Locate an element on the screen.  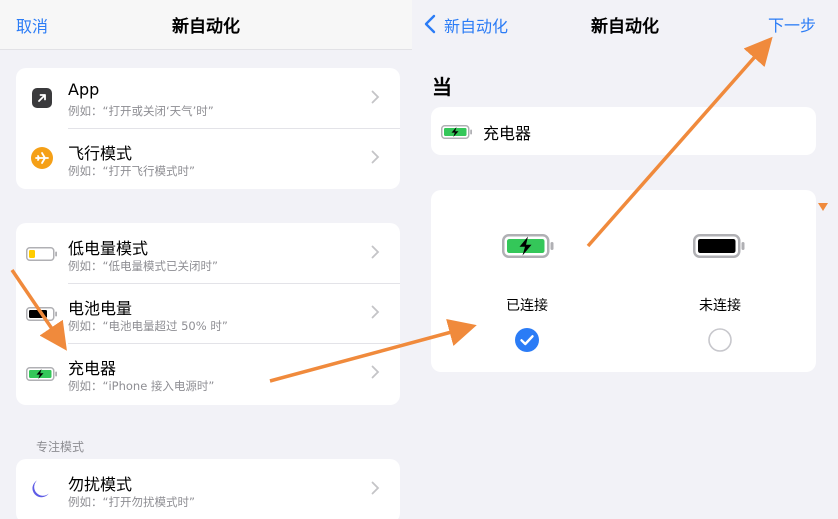
page-title: 新自动化 is located at coordinates (206, 27).